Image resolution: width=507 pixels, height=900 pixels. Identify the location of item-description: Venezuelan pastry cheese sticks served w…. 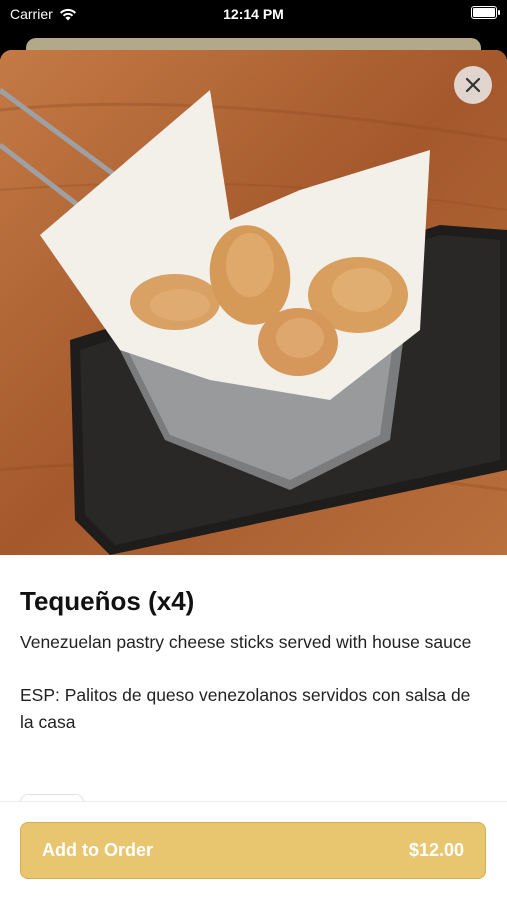
(246, 642).